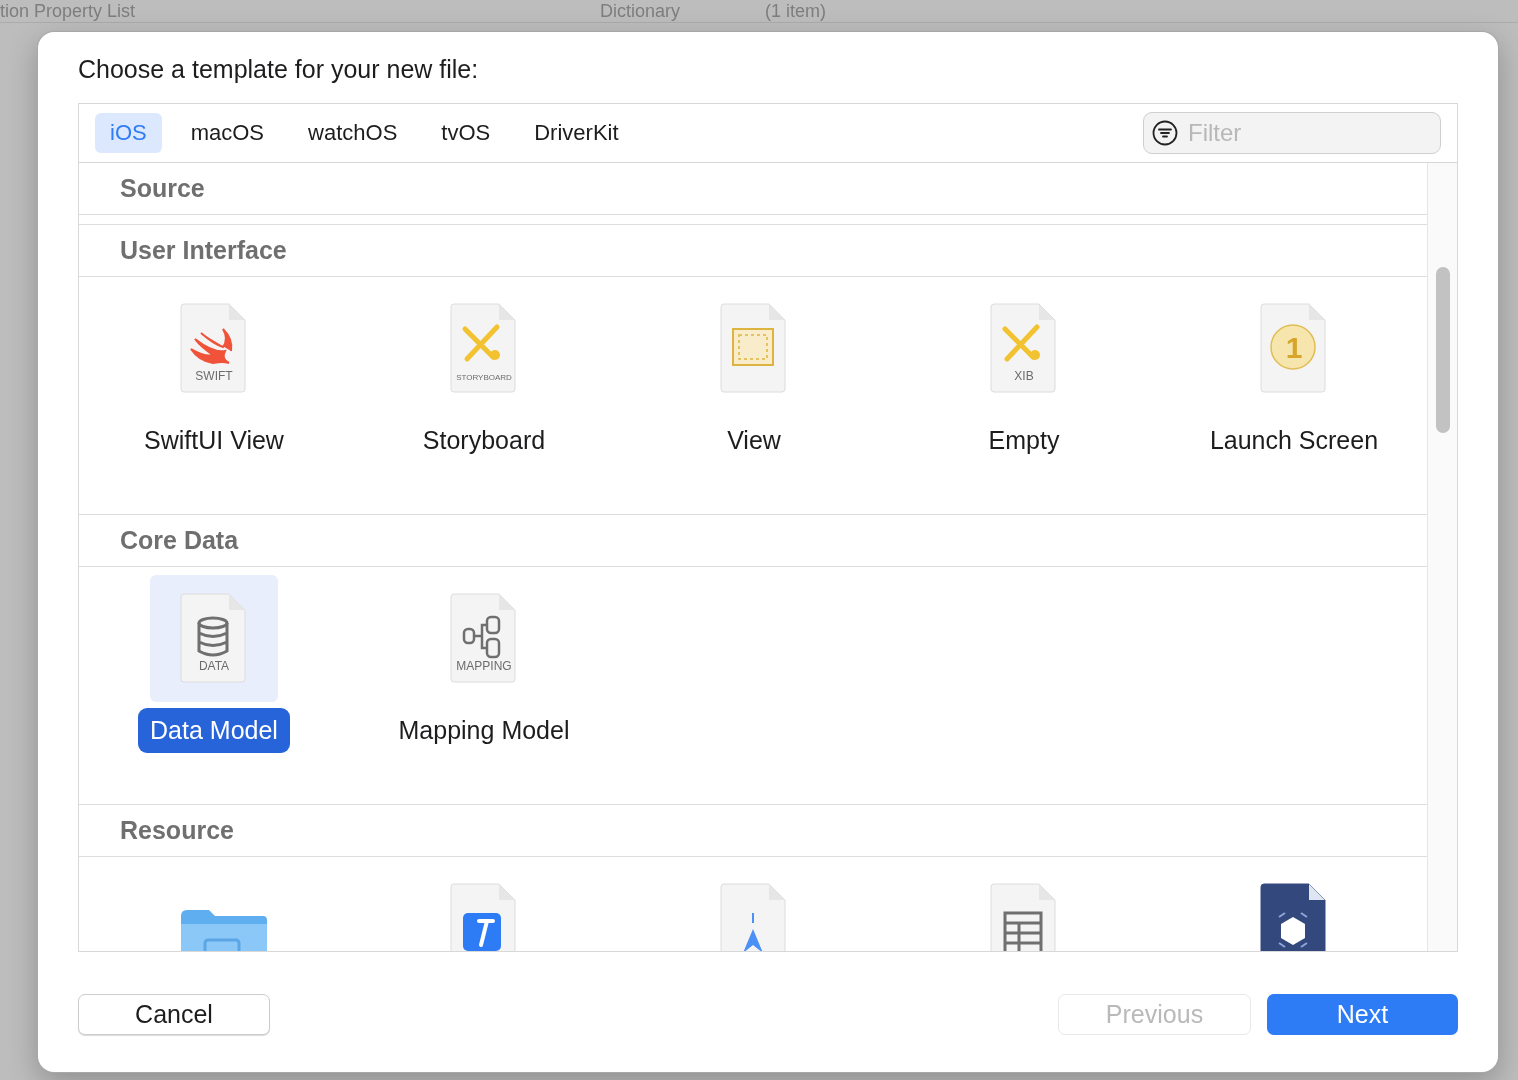  What do you see at coordinates (576, 133) in the screenshot?
I see `platform-tab: DriverKit` at bounding box center [576, 133].